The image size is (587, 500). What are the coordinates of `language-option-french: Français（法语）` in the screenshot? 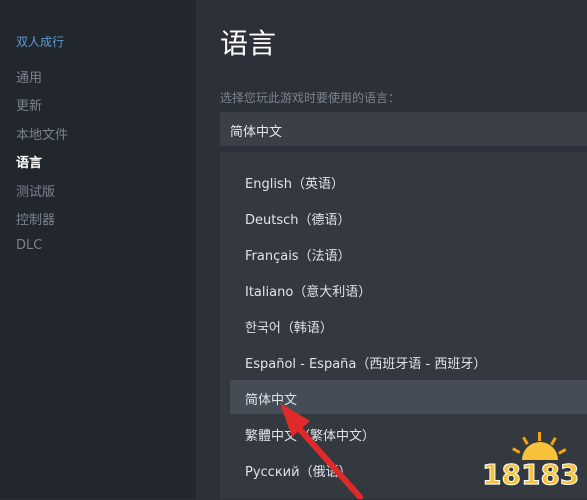 It's located at (408, 253).